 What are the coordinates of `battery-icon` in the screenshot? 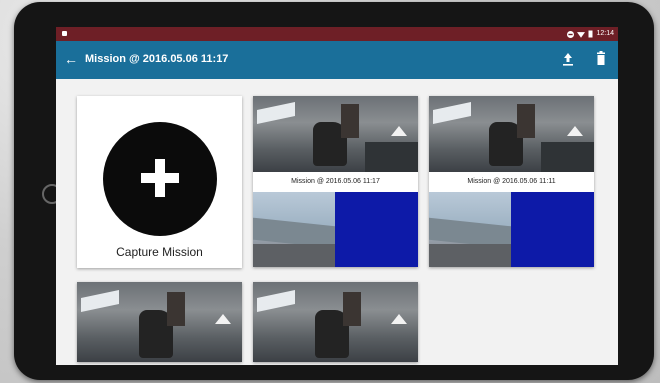 It's located at (590, 34).